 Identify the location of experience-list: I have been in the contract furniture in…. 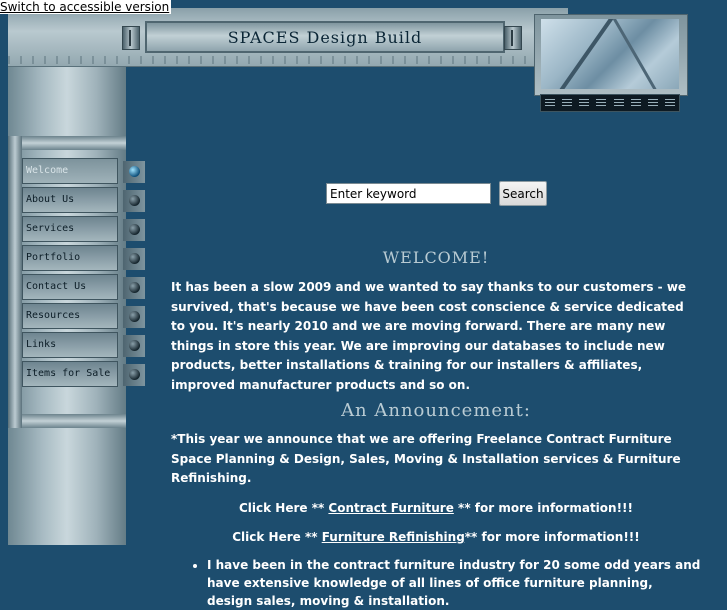
(436, 583).